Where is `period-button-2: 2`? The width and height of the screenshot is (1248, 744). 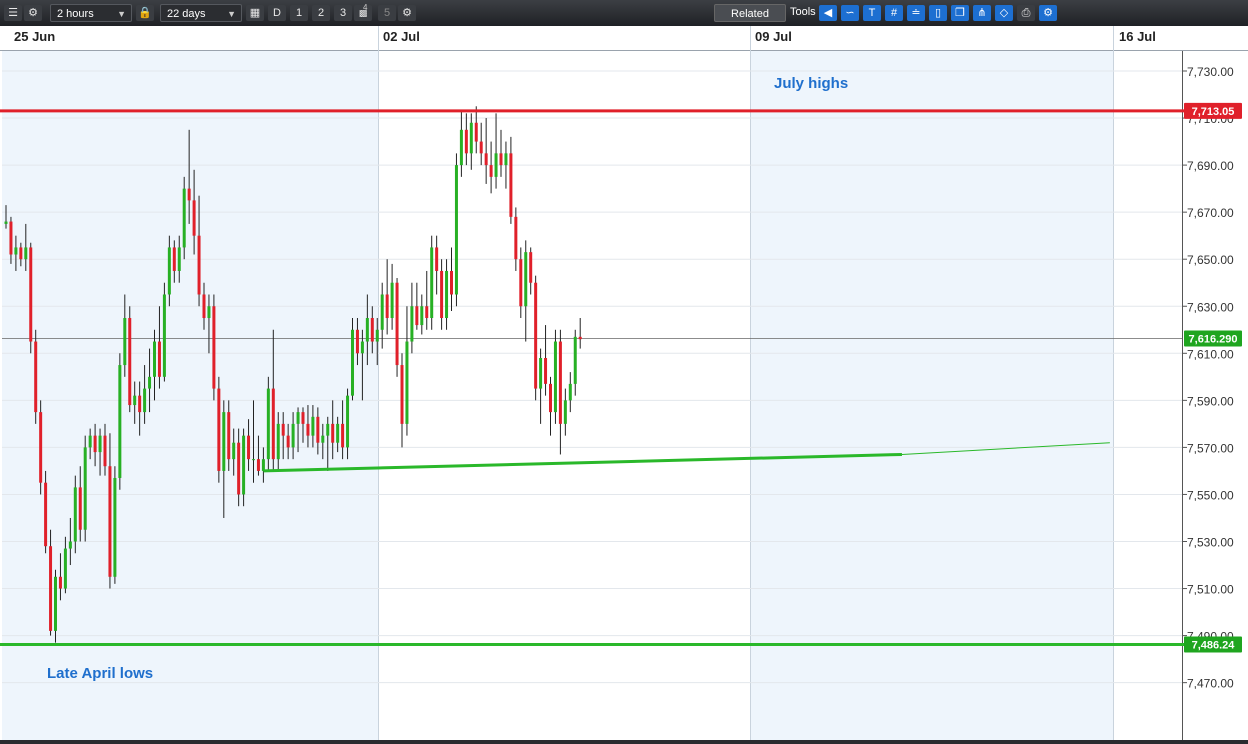
period-button-2: 2 is located at coordinates (321, 13).